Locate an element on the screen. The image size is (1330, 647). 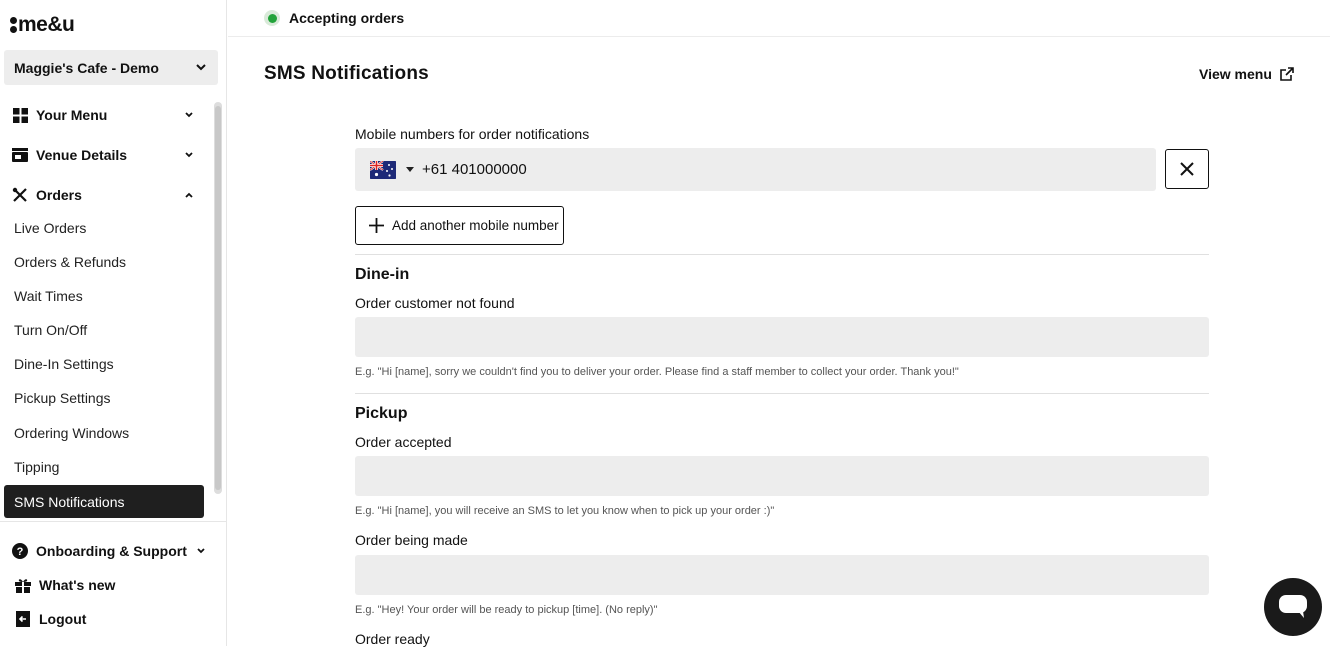
chat-support-button is located at coordinates (1293, 607).